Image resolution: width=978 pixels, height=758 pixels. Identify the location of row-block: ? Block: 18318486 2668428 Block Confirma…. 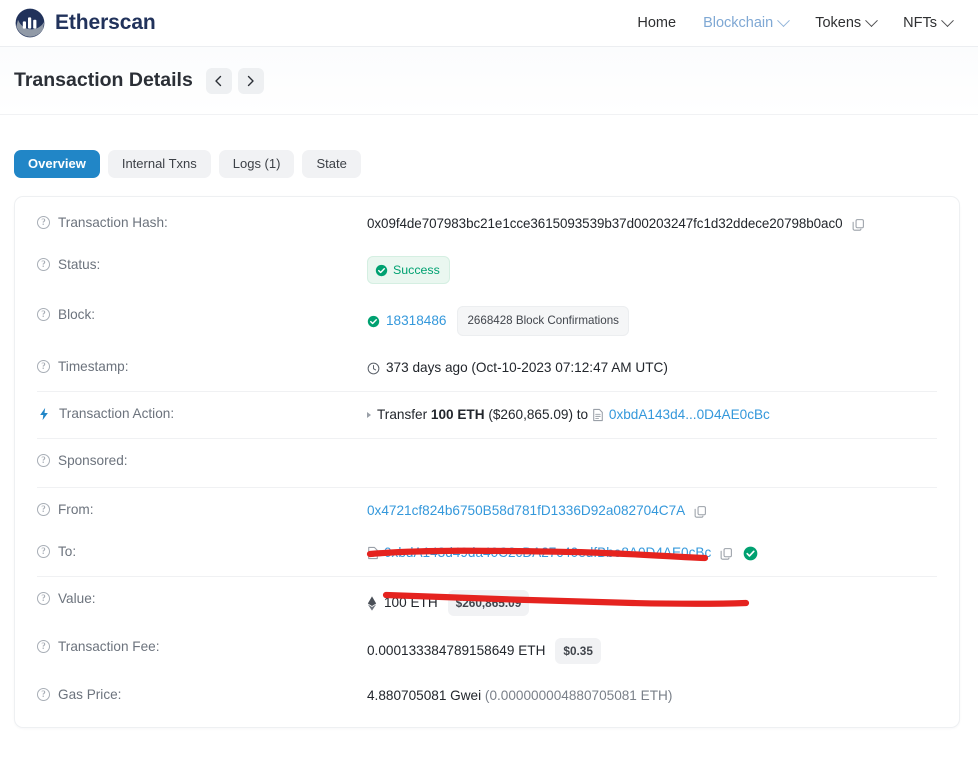
(487, 321).